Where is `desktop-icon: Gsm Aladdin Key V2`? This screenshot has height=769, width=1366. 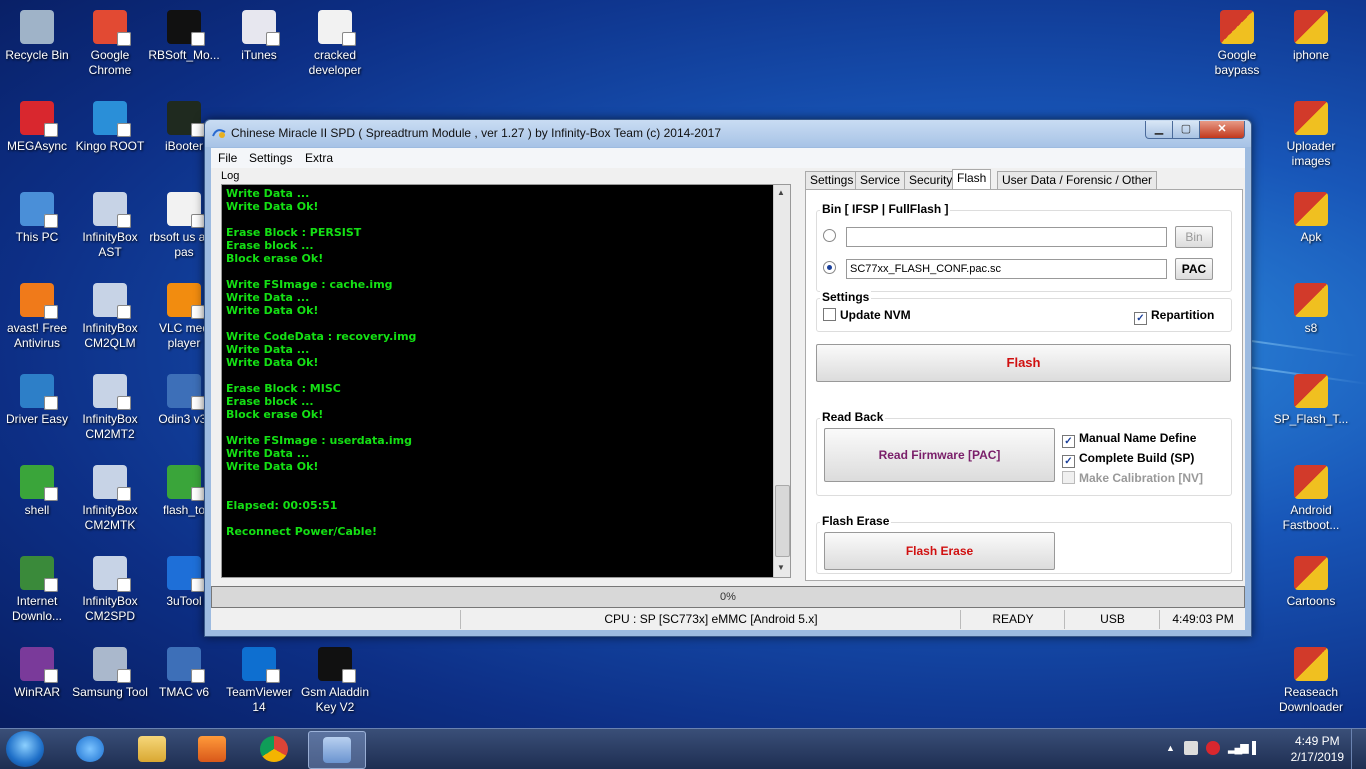
desktop-icon: Gsm Aladdin Key V2 is located at coordinates (335, 678).